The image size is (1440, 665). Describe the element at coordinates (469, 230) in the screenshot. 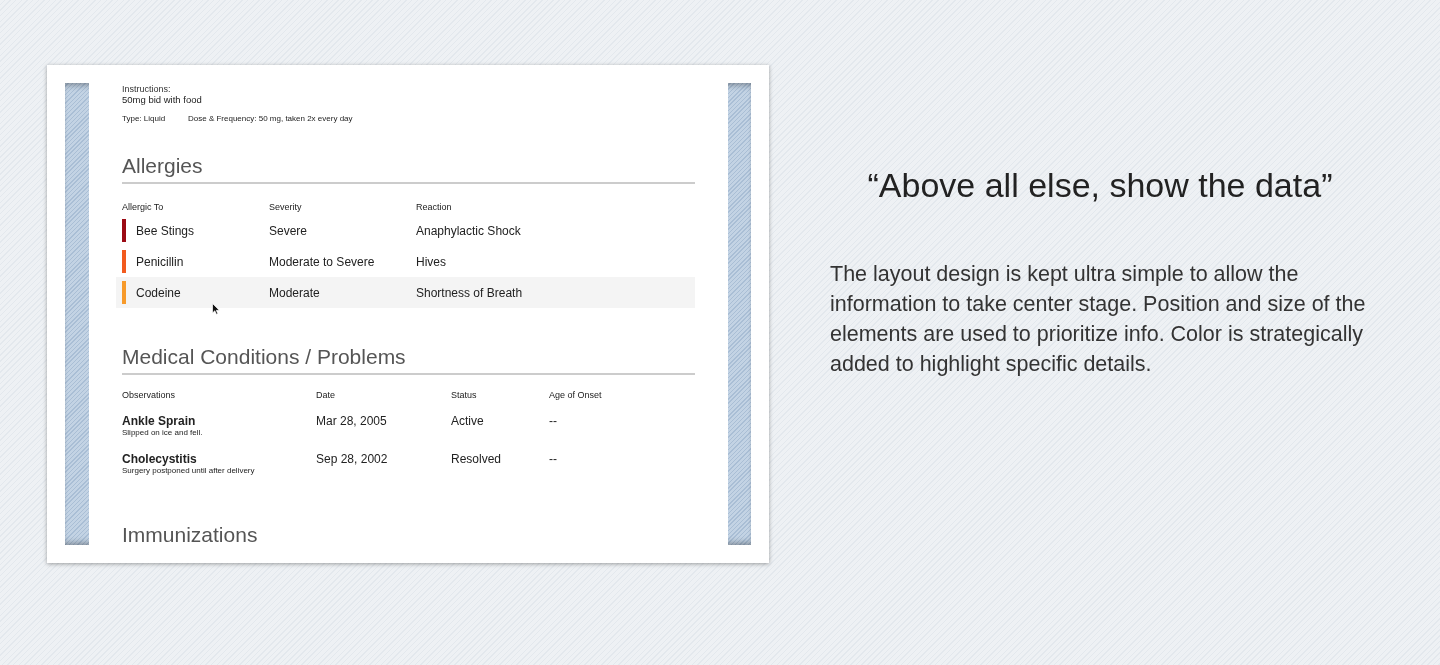

I see `table-cell-text: Anaphylactic Shock` at that location.